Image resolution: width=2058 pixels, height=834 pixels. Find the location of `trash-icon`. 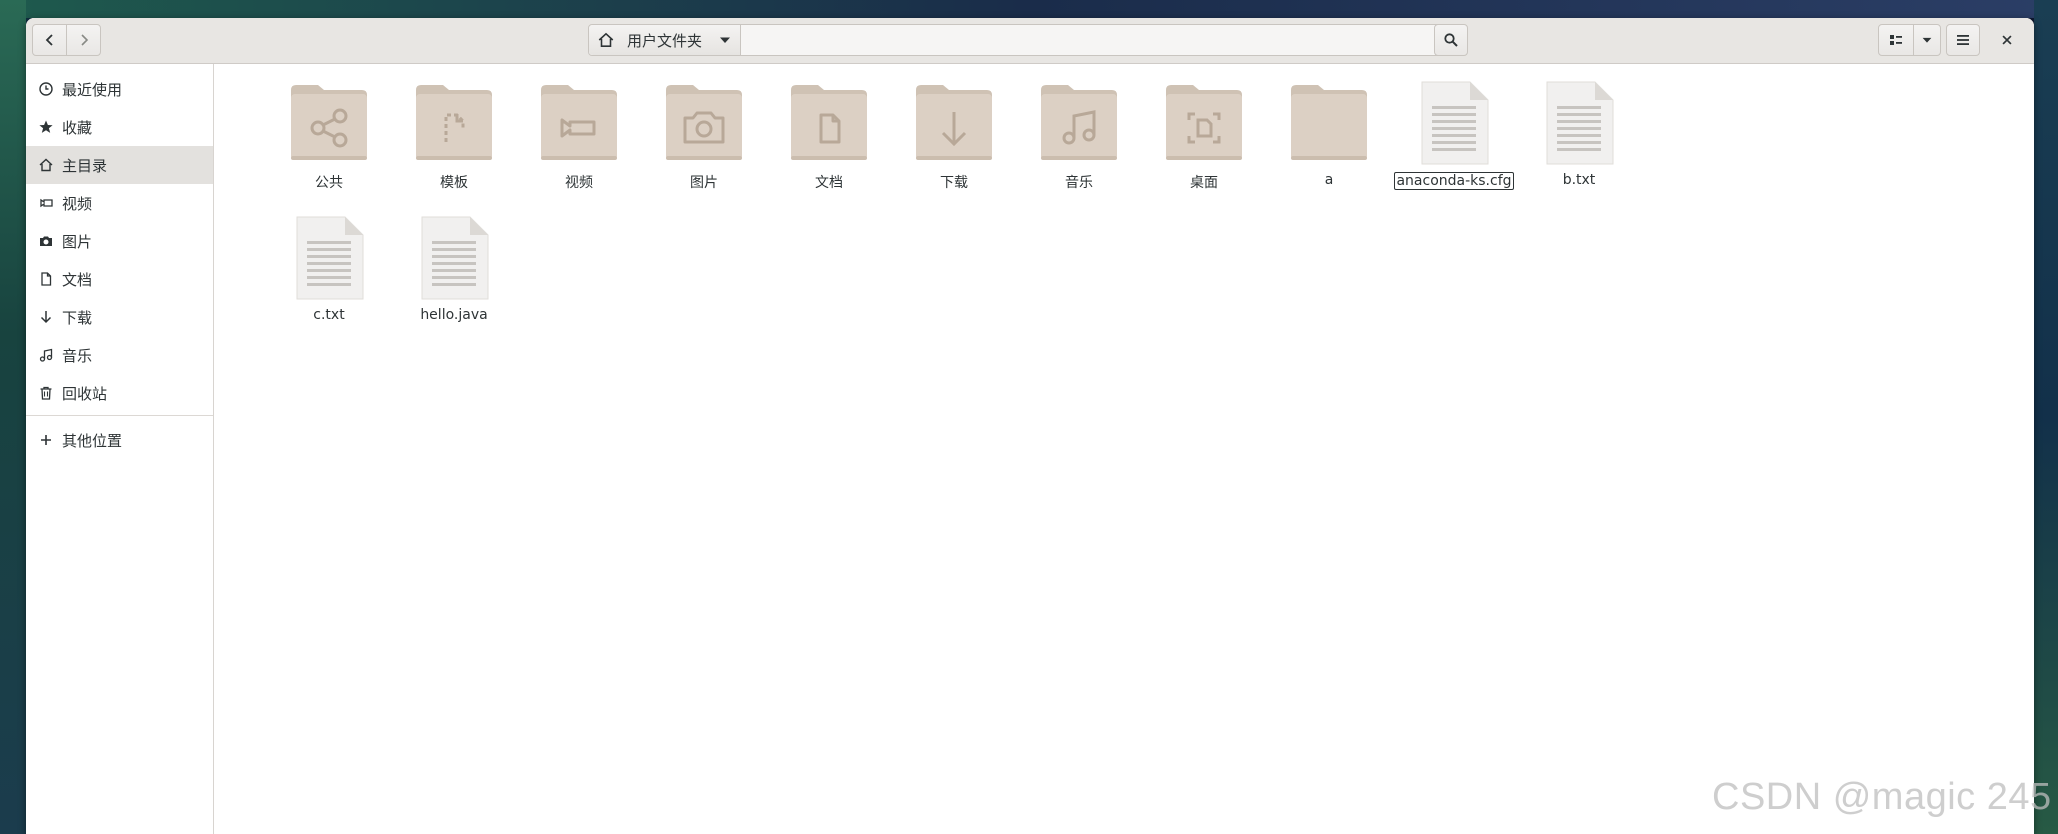

trash-icon is located at coordinates (46, 393).